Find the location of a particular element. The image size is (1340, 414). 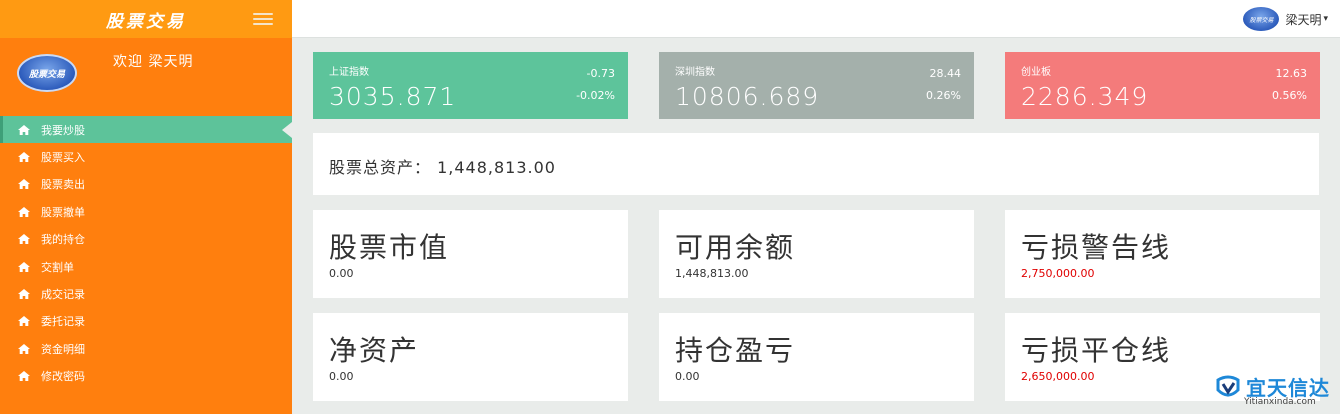

top-bar: 股票交易 梁天明 ▾ is located at coordinates (816, 19).